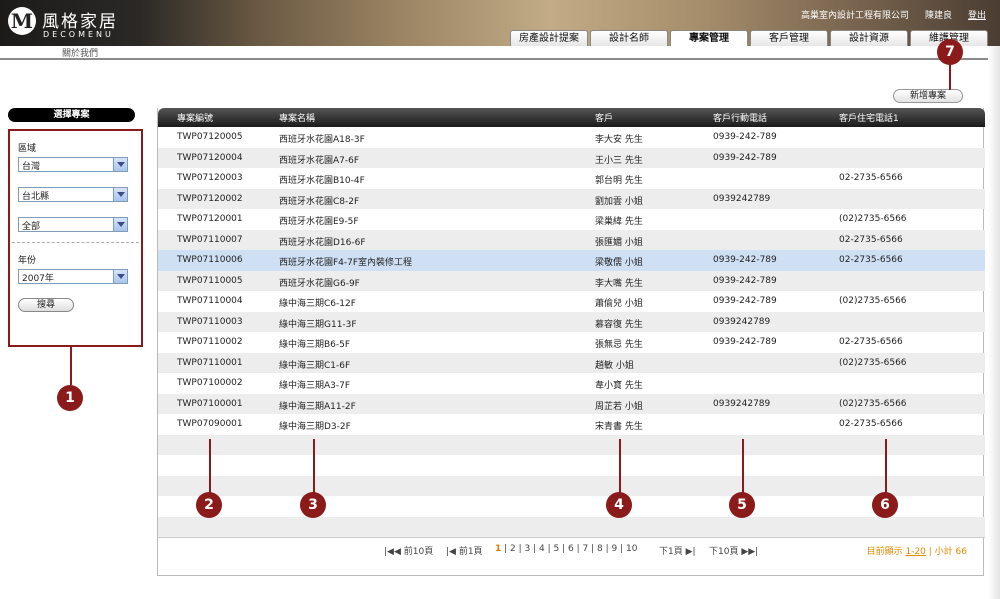  I want to click on tab-designers: 設計名師, so click(629, 38).